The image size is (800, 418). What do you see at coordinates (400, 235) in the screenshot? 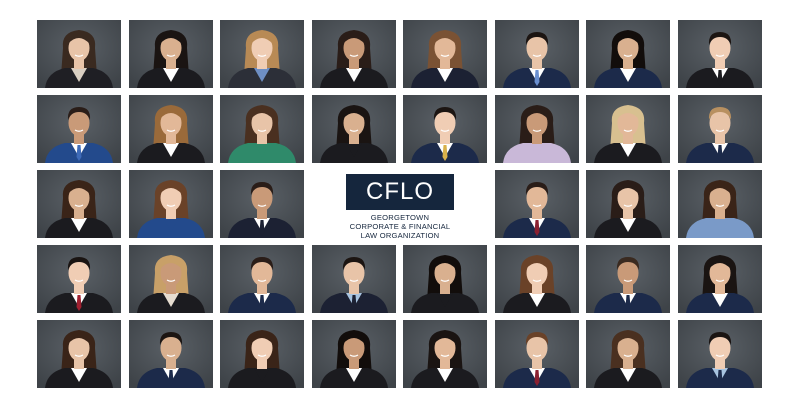
I see `logo-subtitle-line-3: LAW ORGANIZATION` at bounding box center [400, 235].